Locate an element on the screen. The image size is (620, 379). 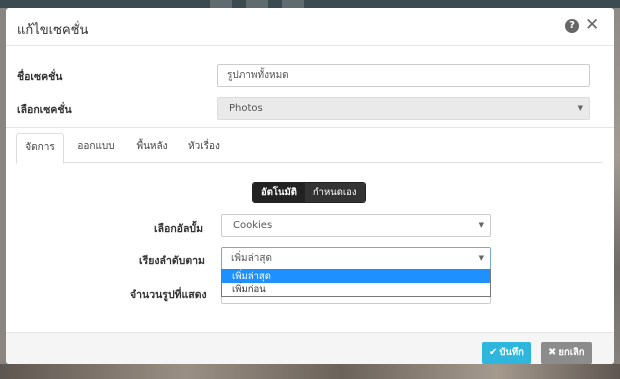
cancel-button: ✖ ยกเลิก is located at coordinates (566, 353).